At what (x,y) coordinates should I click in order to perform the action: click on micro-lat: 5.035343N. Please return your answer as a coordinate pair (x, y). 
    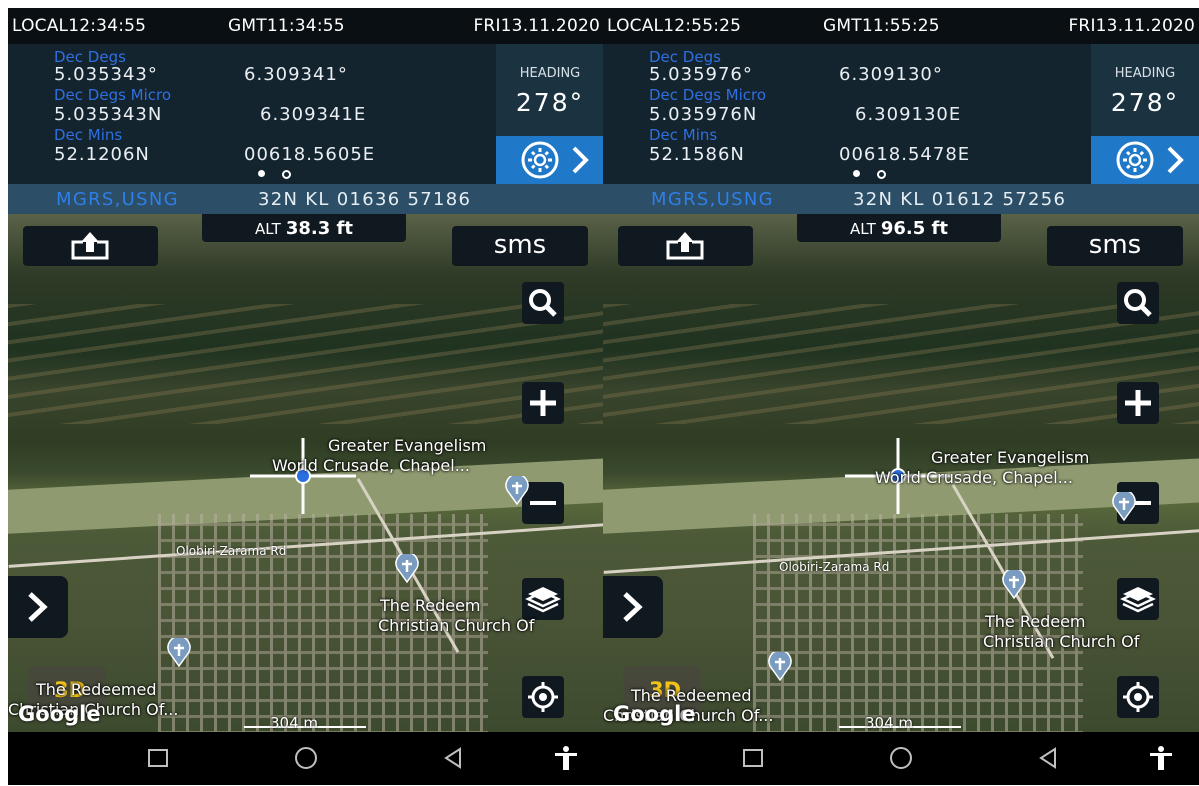
    Looking at the image, I should click on (108, 114).